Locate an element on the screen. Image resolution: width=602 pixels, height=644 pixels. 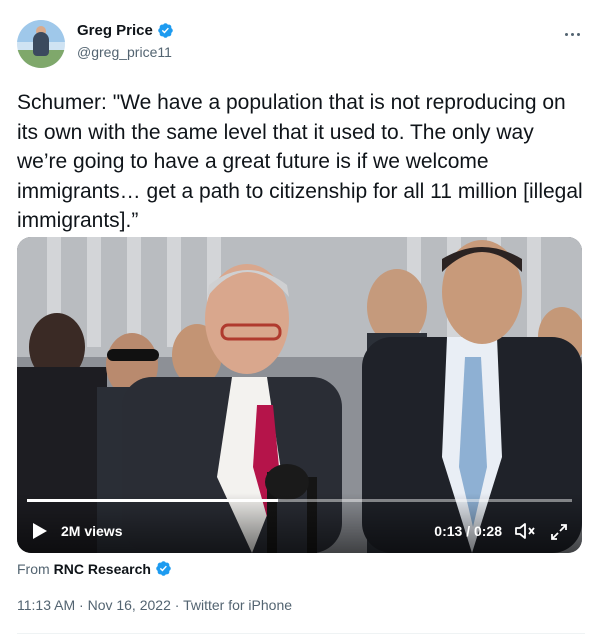
video-progress-fill is located at coordinates (152, 500).